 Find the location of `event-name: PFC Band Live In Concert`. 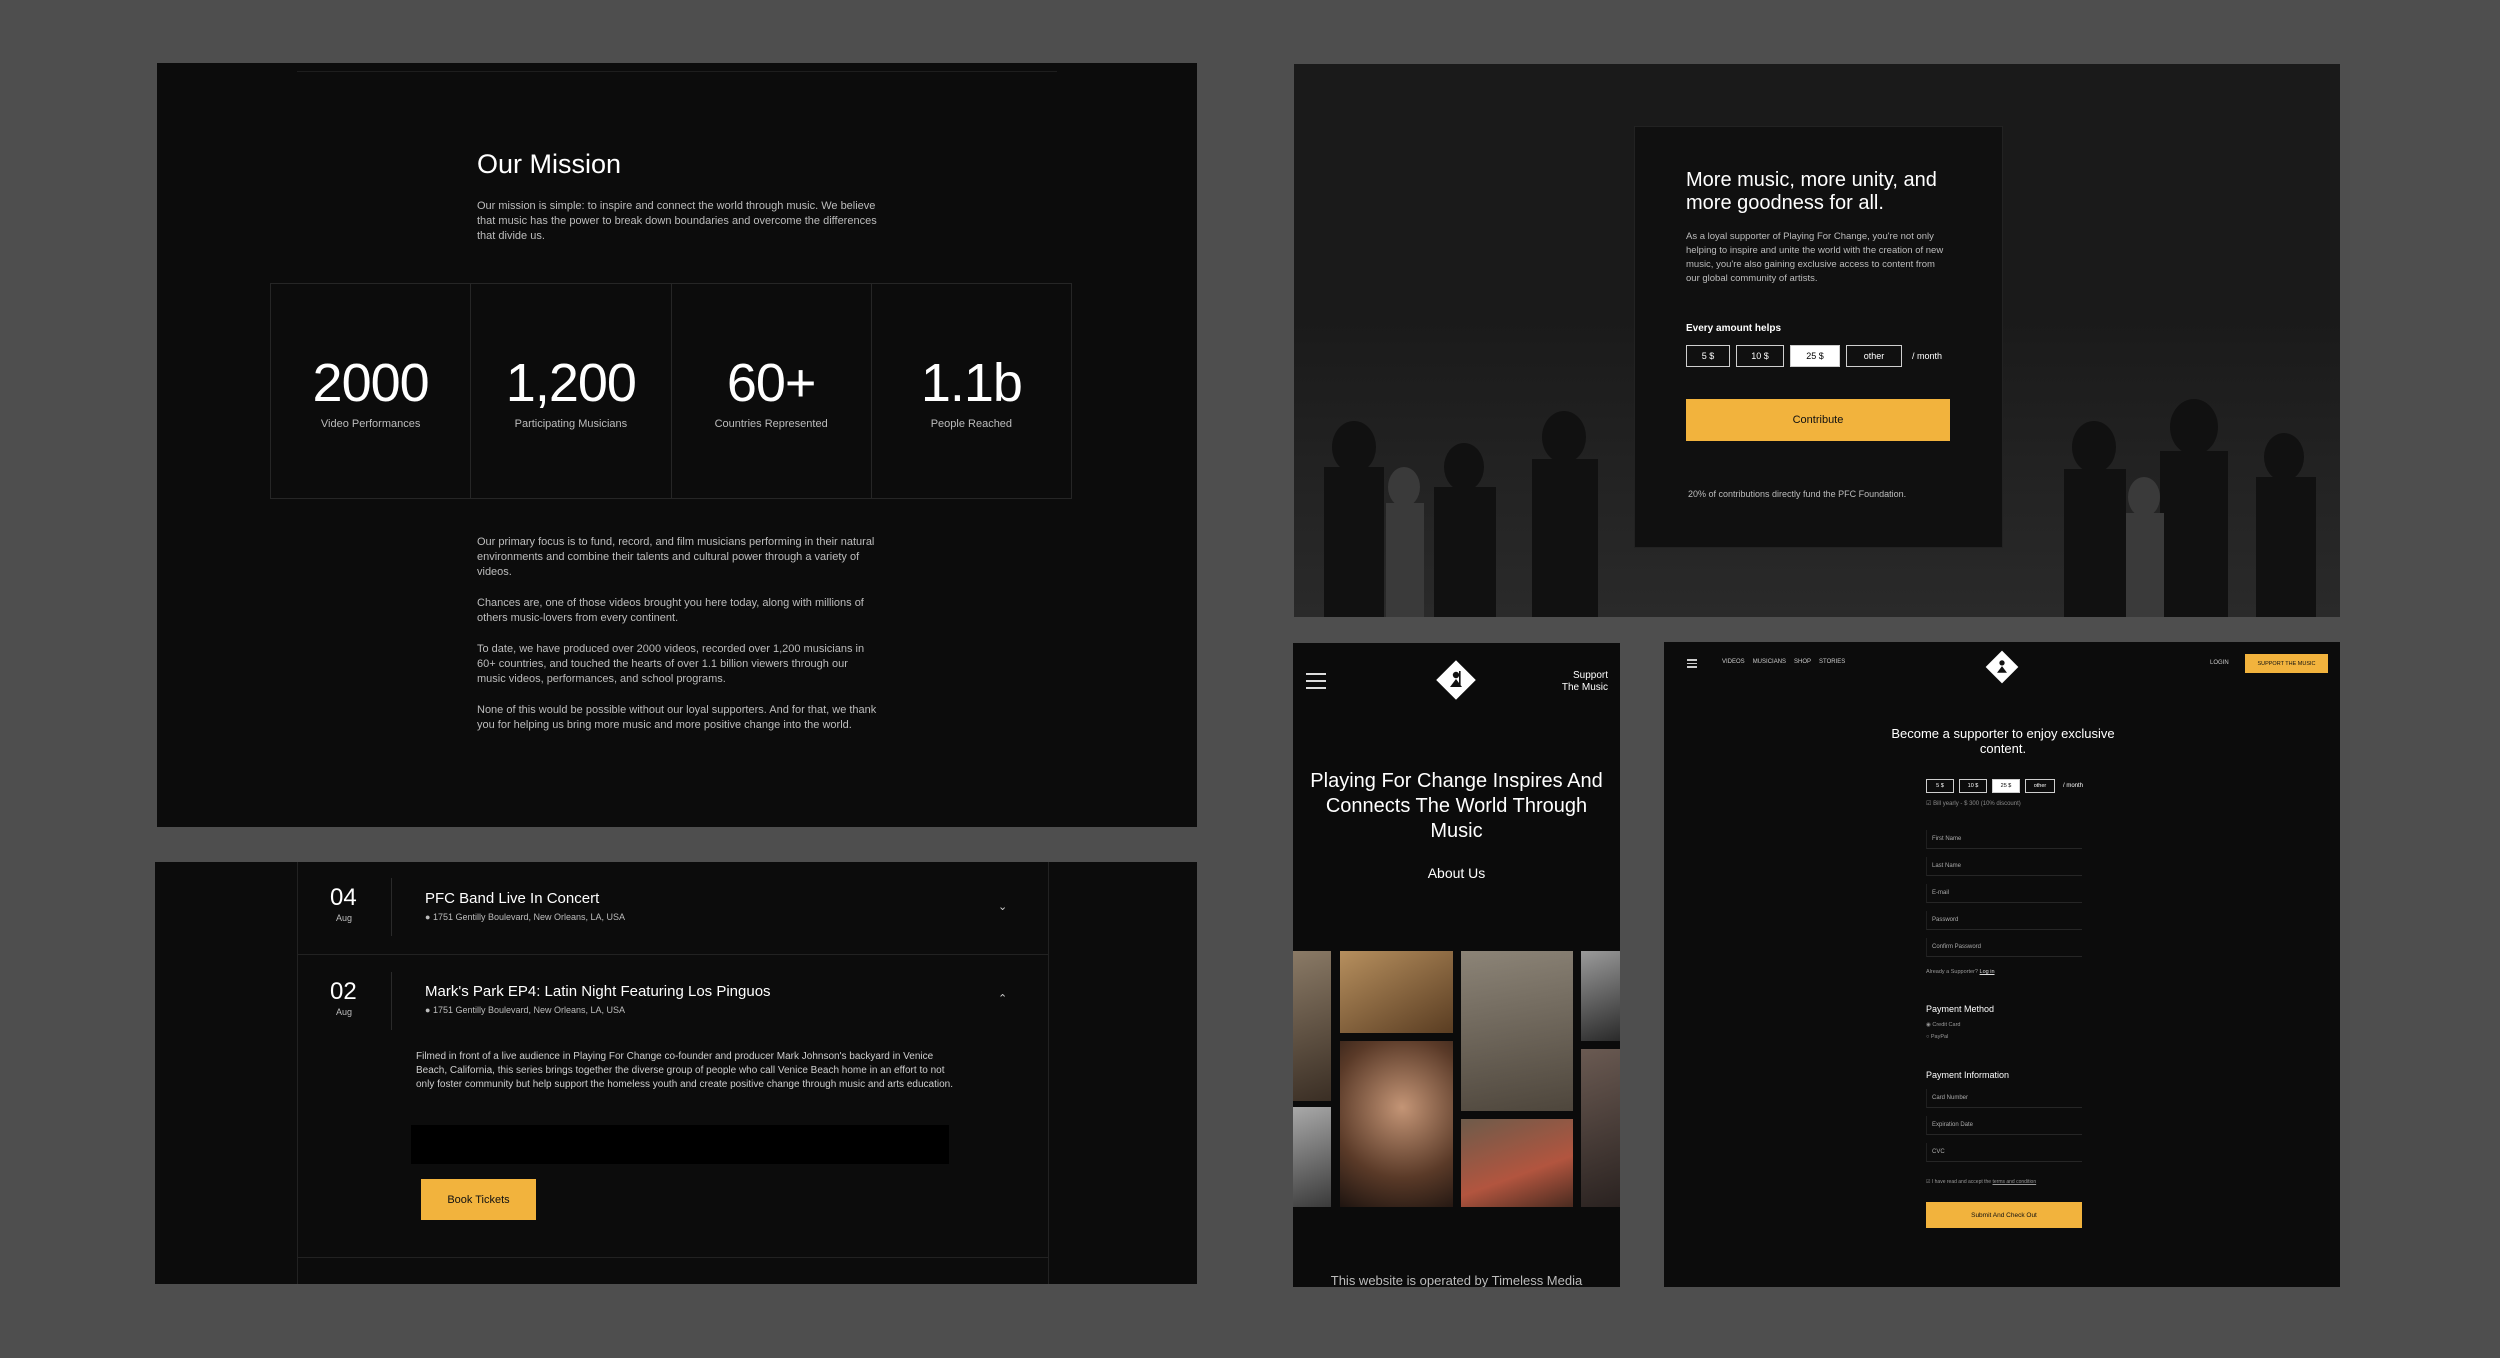

event-name: PFC Band Live In Concert is located at coordinates (512, 898).